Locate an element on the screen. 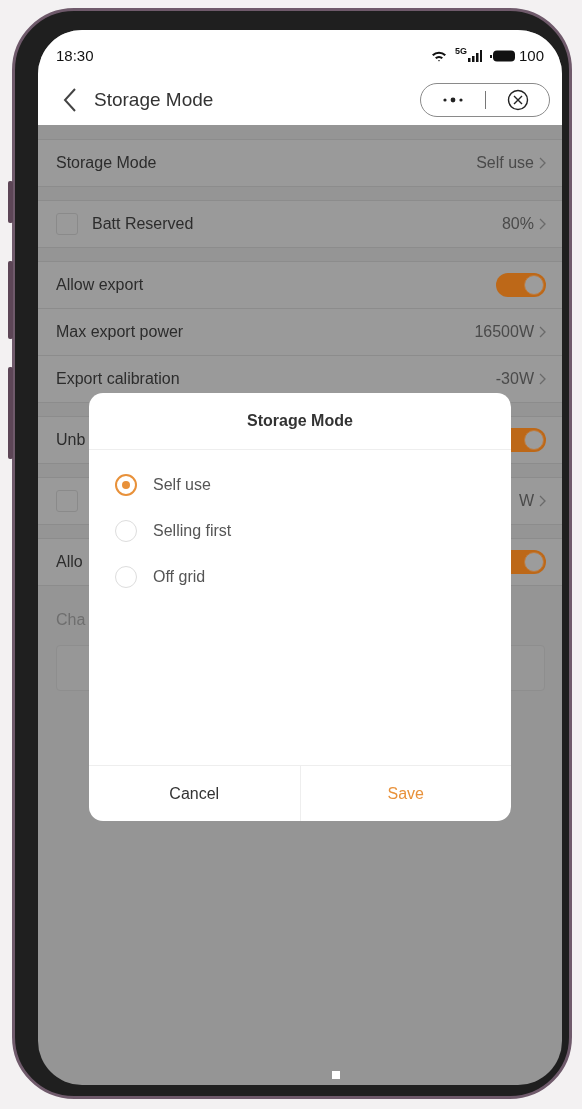 This screenshot has width=582, height=1109. row-value: Self use is located at coordinates (505, 163).